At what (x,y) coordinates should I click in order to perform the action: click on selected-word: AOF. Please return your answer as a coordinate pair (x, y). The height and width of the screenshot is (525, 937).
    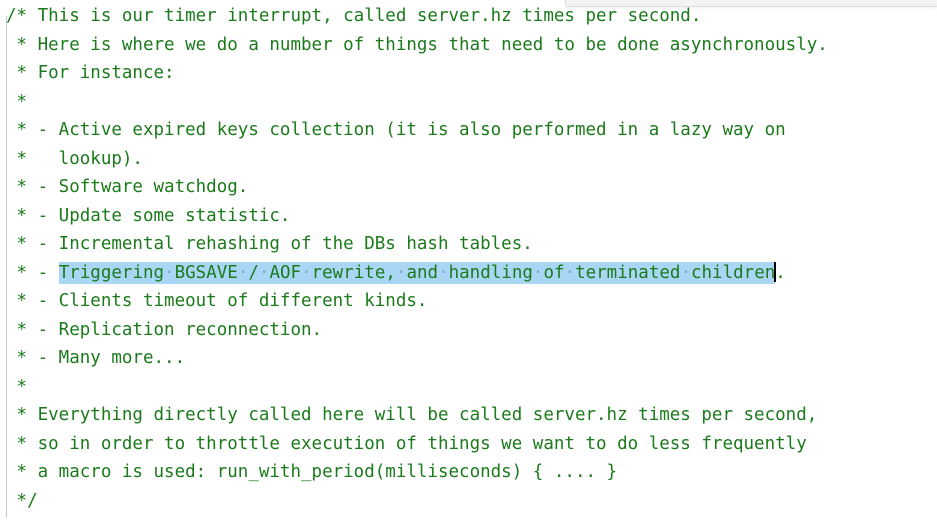
    Looking at the image, I should click on (285, 272).